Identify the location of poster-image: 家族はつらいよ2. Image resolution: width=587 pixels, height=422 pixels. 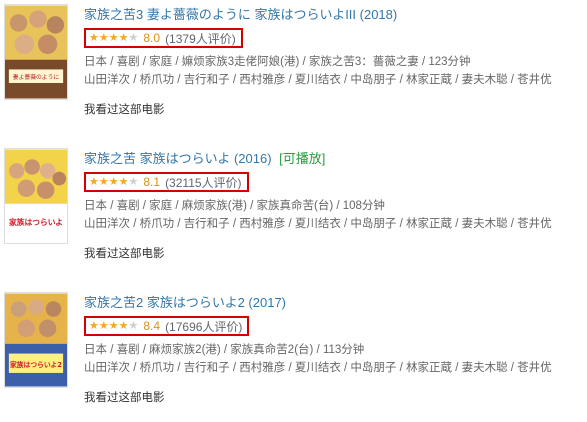
(36, 340).